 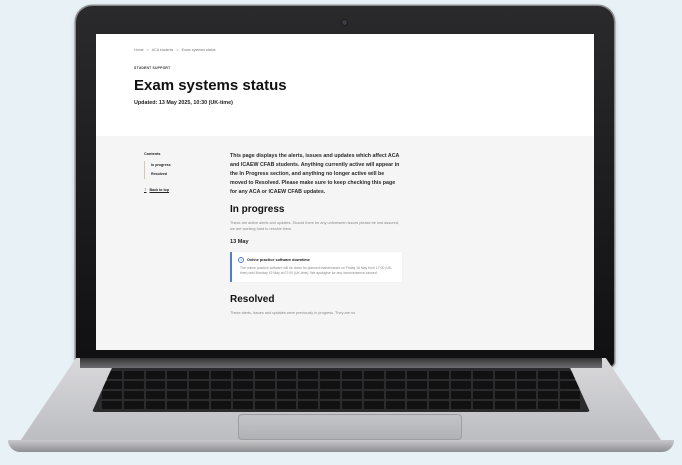 What do you see at coordinates (252, 299) in the screenshot?
I see `resolved-heading: Resolved` at bounding box center [252, 299].